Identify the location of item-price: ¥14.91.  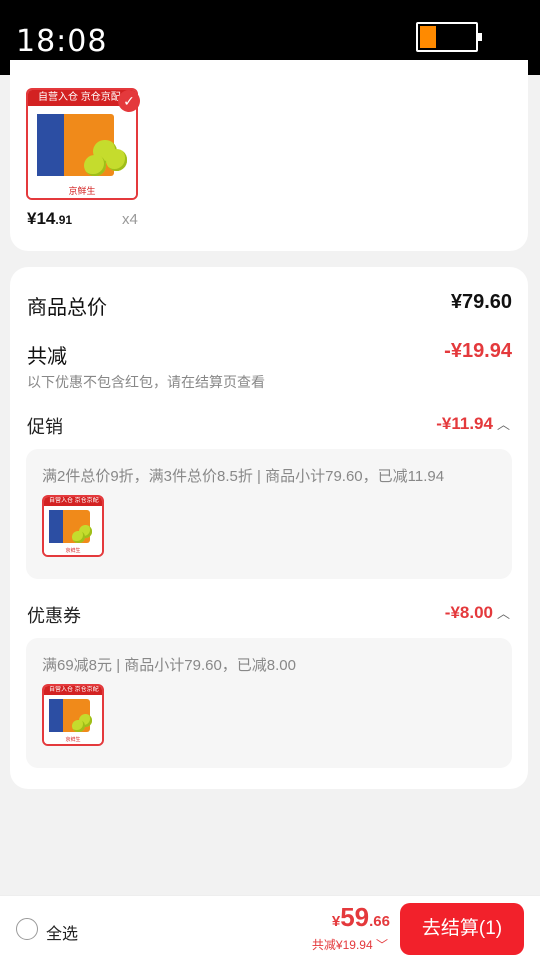
(49, 219).